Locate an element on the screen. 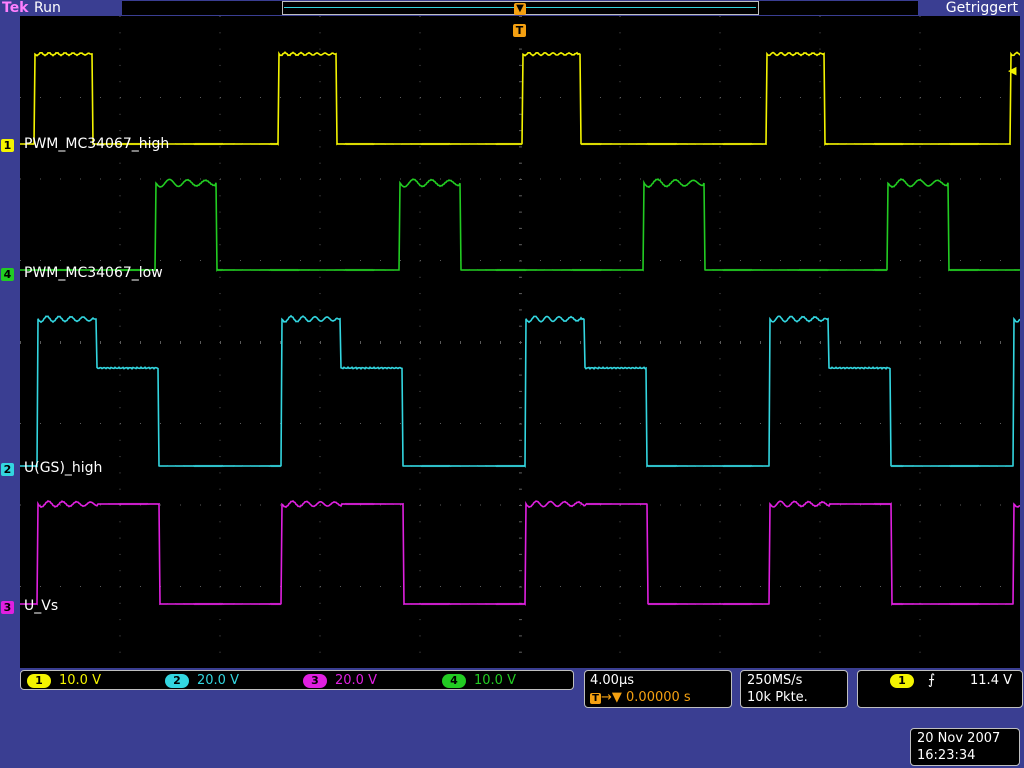  channel-4-label: PWM_MC34067_low is located at coordinates (93, 273).